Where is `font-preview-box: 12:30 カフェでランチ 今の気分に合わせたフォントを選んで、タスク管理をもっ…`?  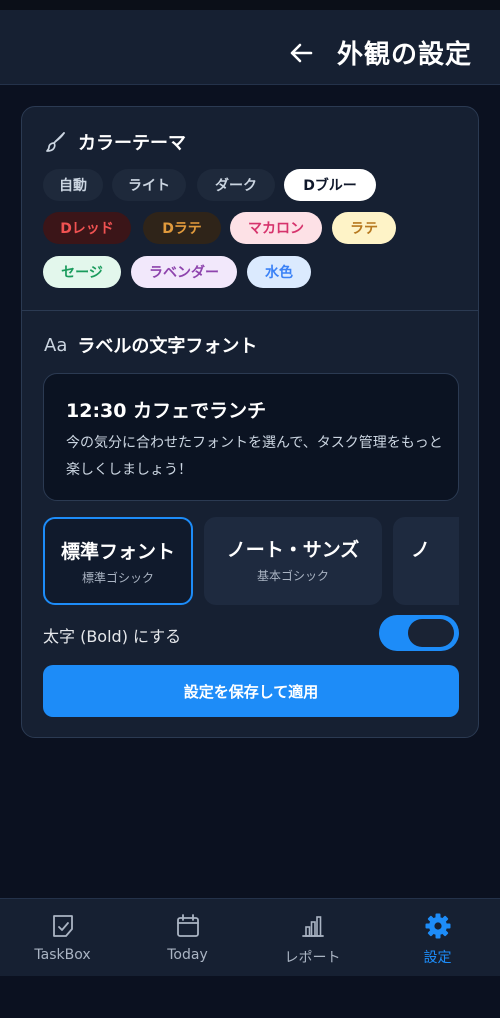
font-preview-box: 12:30 カフェでランチ 今の気分に合わせたフォントを選んで、タスク管理をもっ… is located at coordinates (251, 437).